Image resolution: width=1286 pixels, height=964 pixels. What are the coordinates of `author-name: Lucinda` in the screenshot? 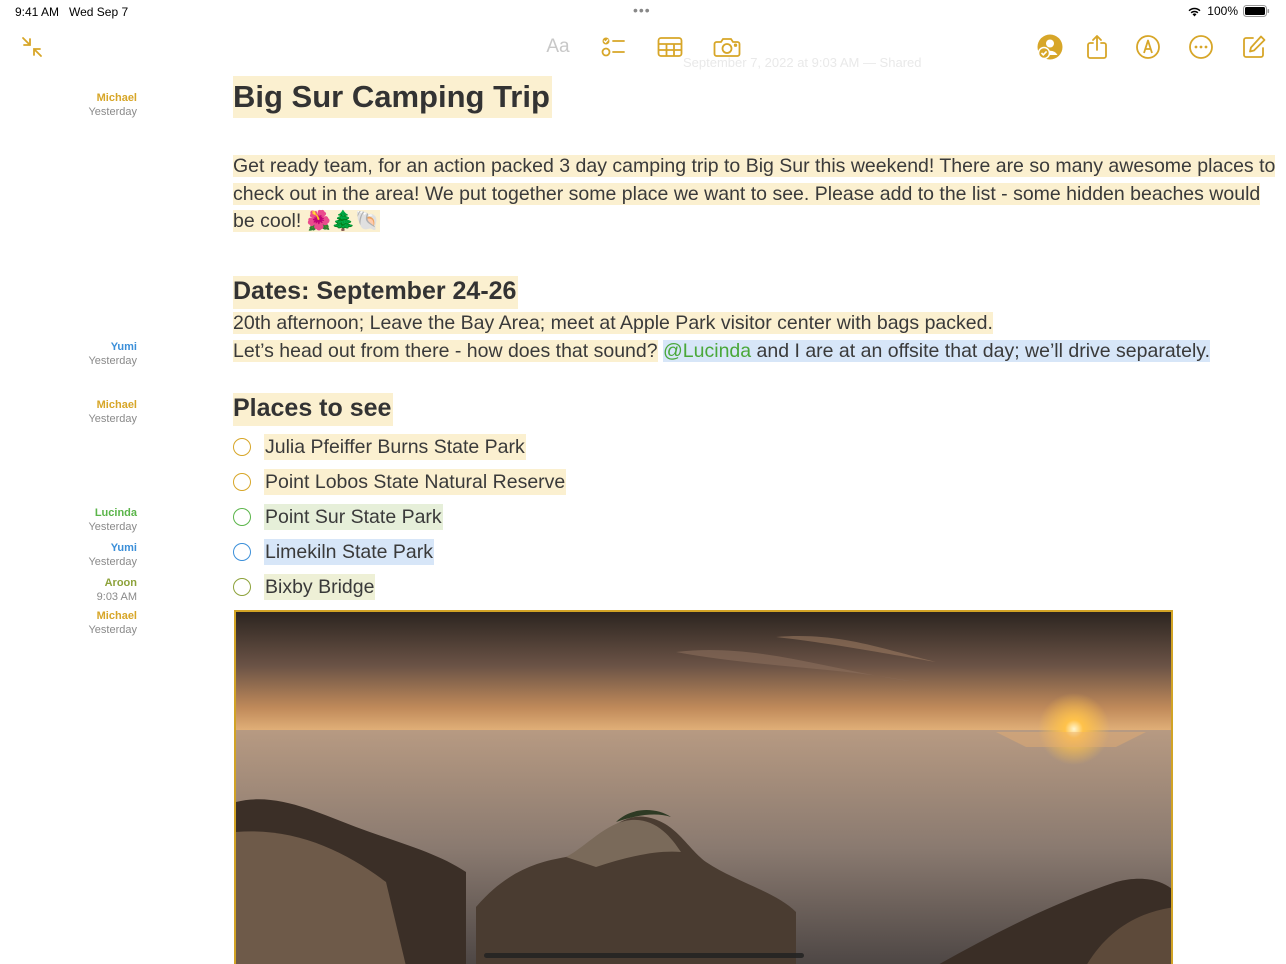 It's located at (115, 513).